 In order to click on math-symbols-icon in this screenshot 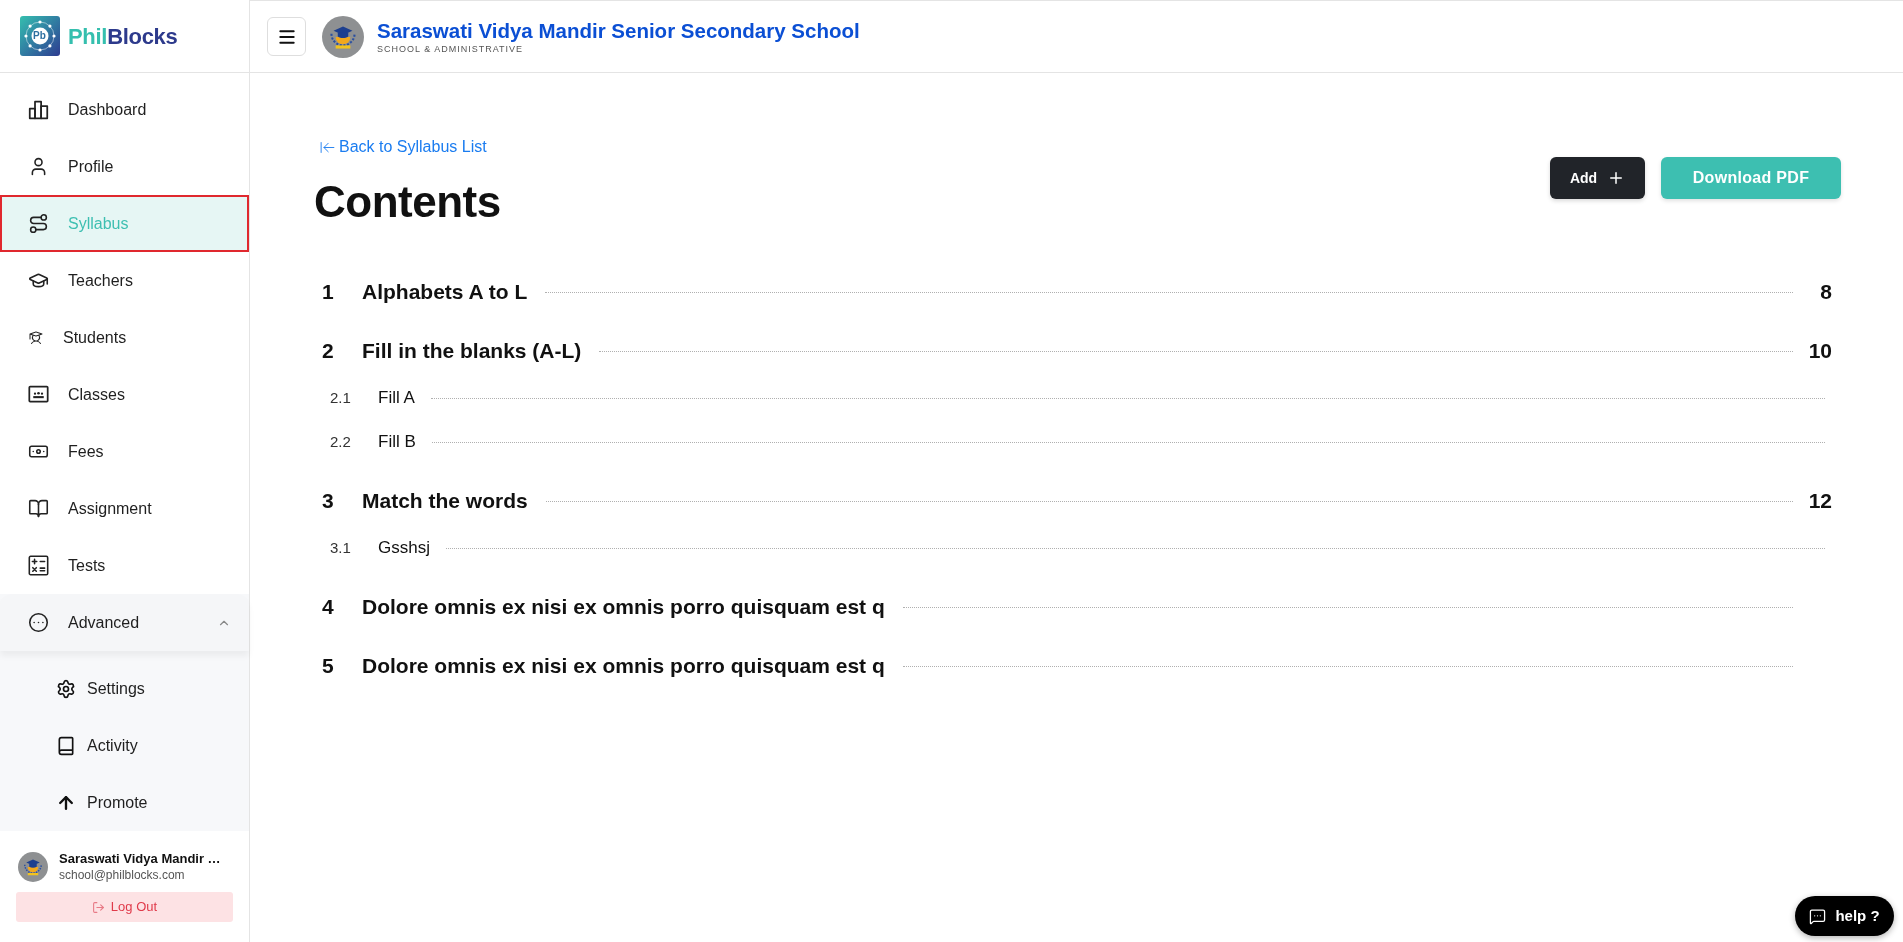, I will do `click(38, 565)`.